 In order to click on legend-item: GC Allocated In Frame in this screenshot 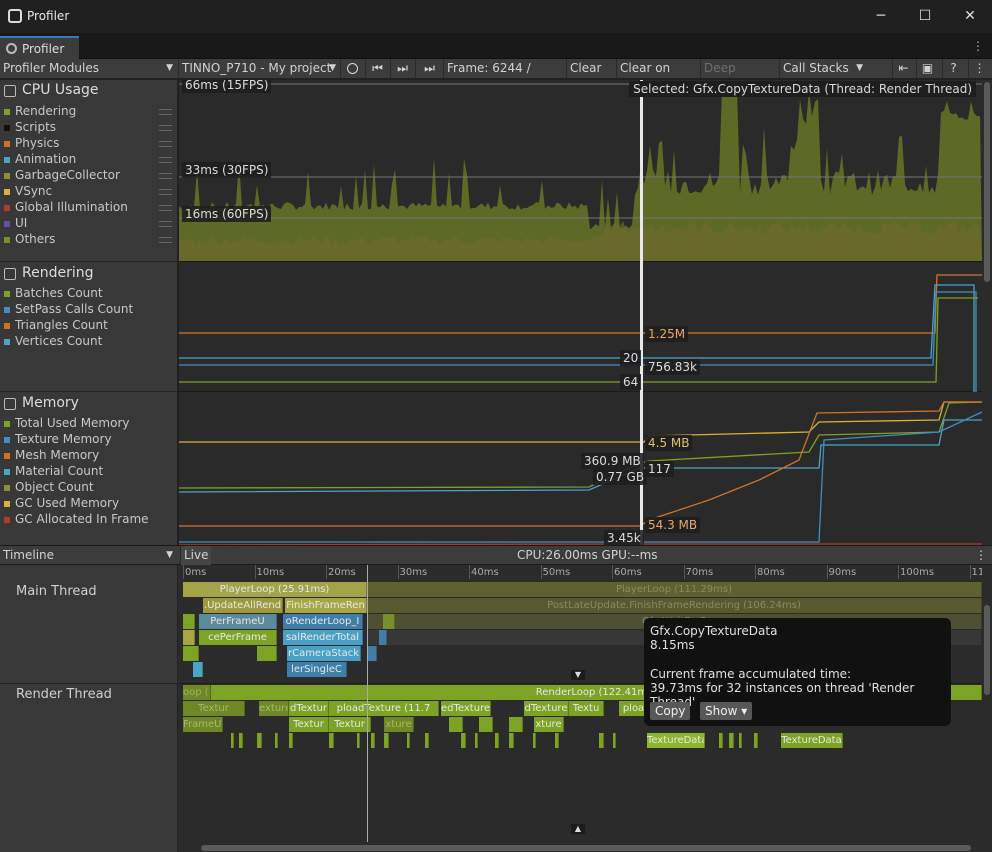, I will do `click(82, 519)`.